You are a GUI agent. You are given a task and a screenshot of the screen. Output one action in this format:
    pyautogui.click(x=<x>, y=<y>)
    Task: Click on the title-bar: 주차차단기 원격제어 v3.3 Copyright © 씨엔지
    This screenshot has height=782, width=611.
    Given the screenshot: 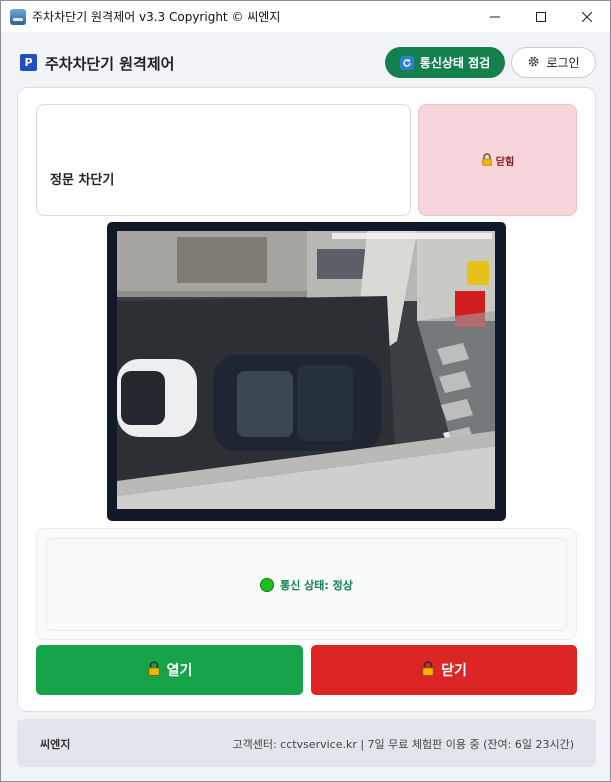 What is the action you would take?
    pyautogui.click(x=305, y=16)
    